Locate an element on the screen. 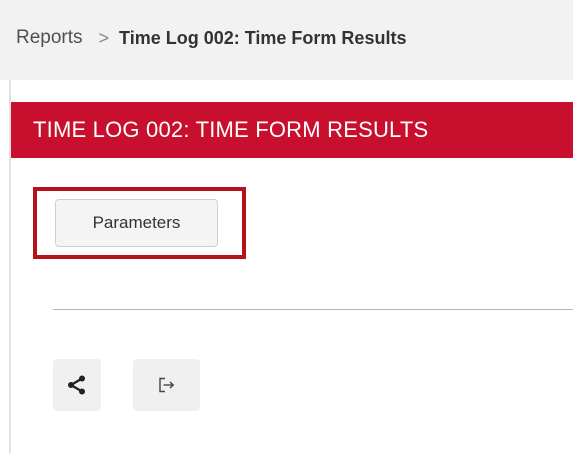  share-icon is located at coordinates (77, 385).